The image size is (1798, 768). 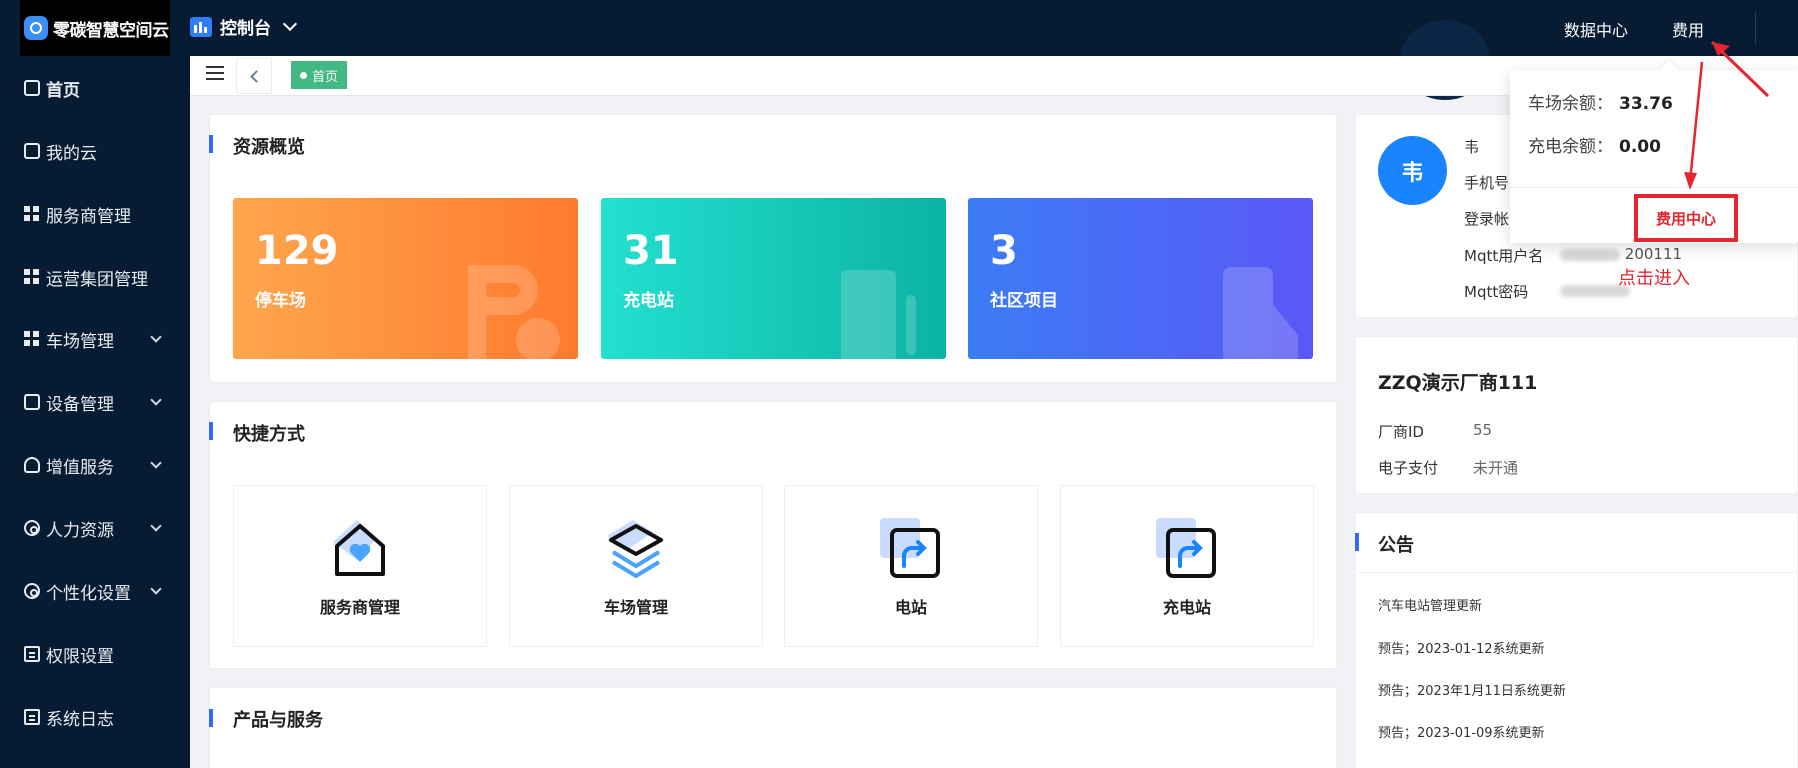 What do you see at coordinates (95, 654) in the screenshot?
I see `sidebar-item-permissions: 权限设置` at bounding box center [95, 654].